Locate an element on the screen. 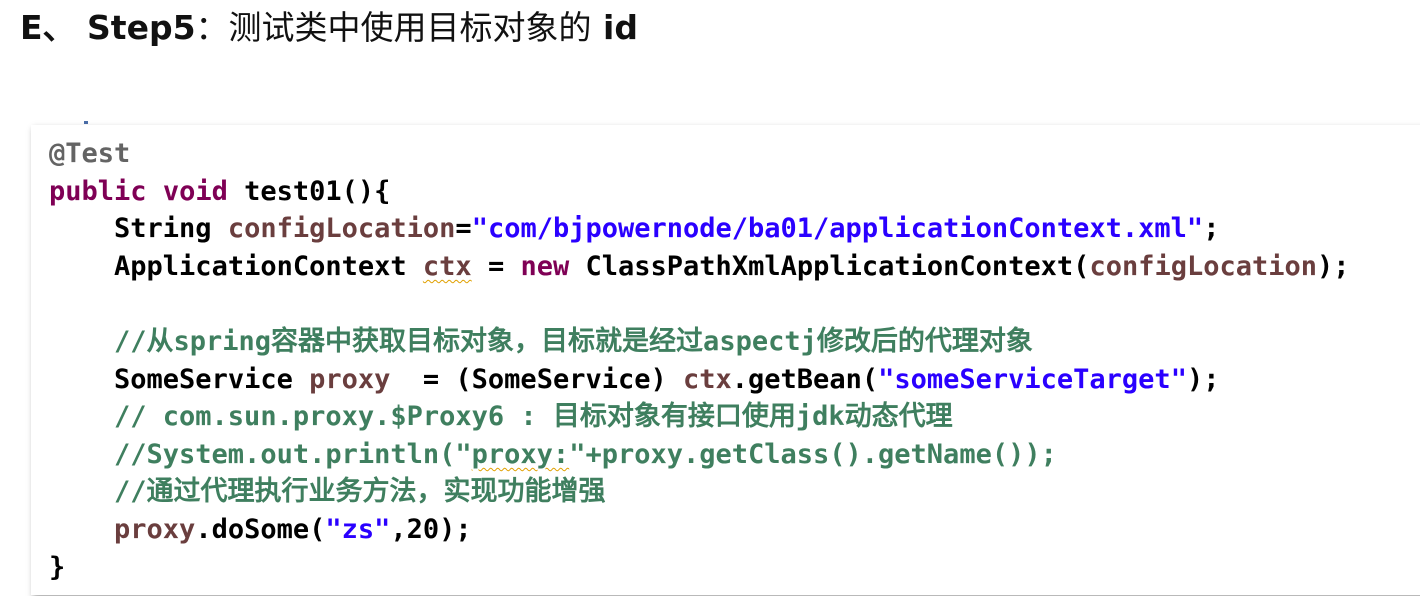 The height and width of the screenshot is (596, 1420). code-line-close: } is located at coordinates (699, 568).